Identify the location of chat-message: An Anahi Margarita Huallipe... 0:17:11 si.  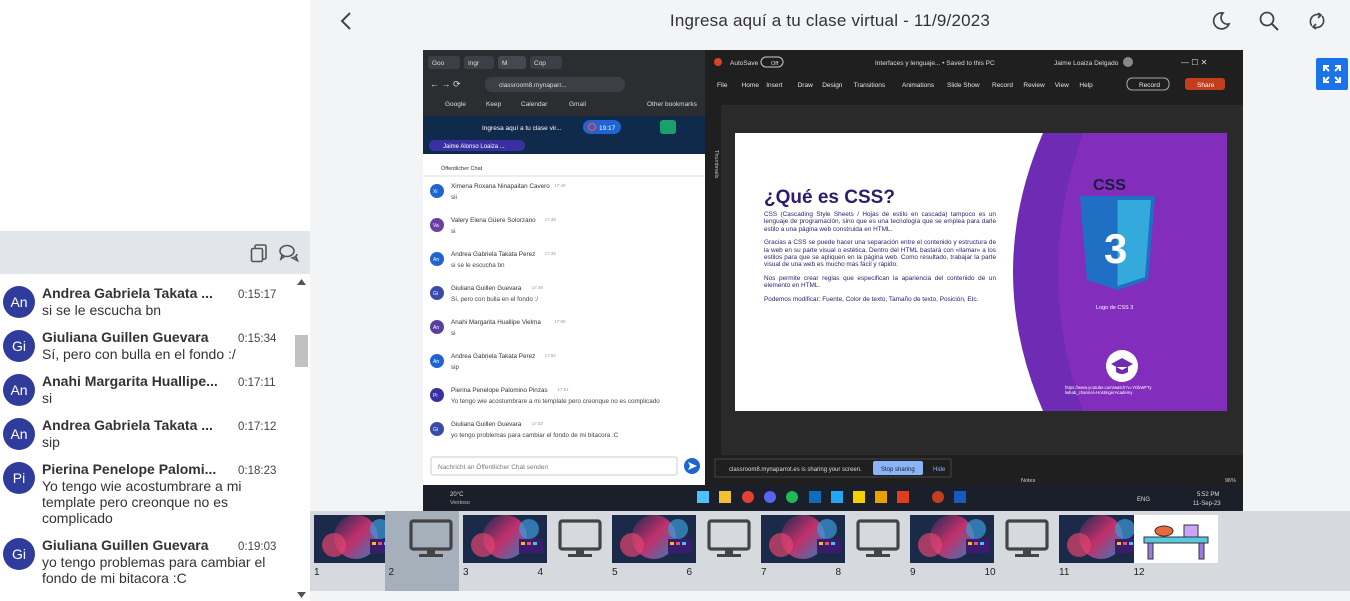
(146, 384).